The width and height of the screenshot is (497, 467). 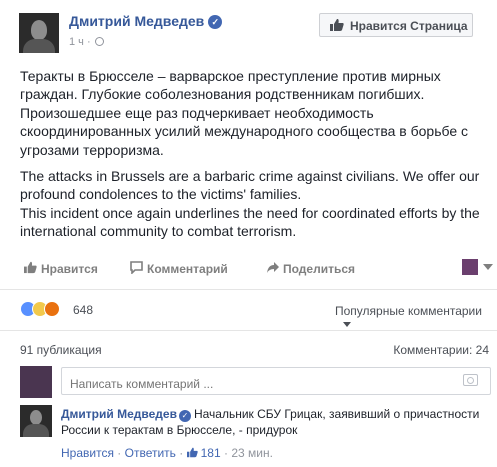 I want to click on share-button: Поделиться, so click(x=310, y=269).